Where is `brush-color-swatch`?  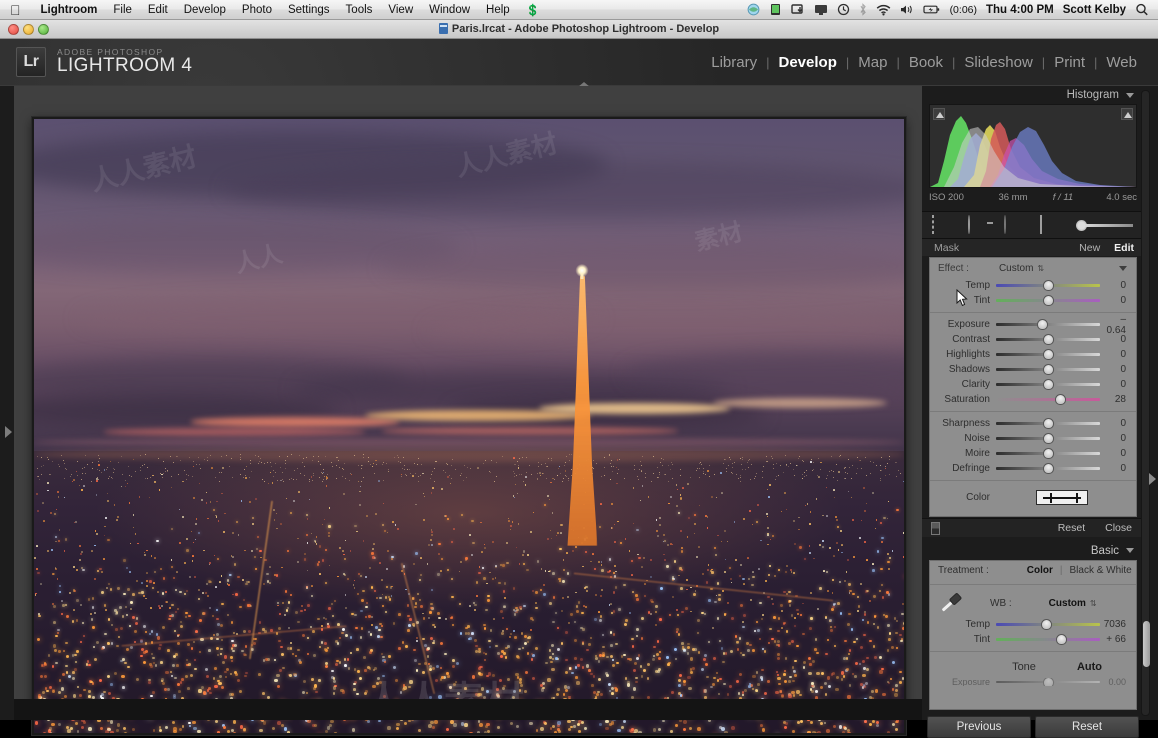
brush-color-swatch is located at coordinates (1062, 497).